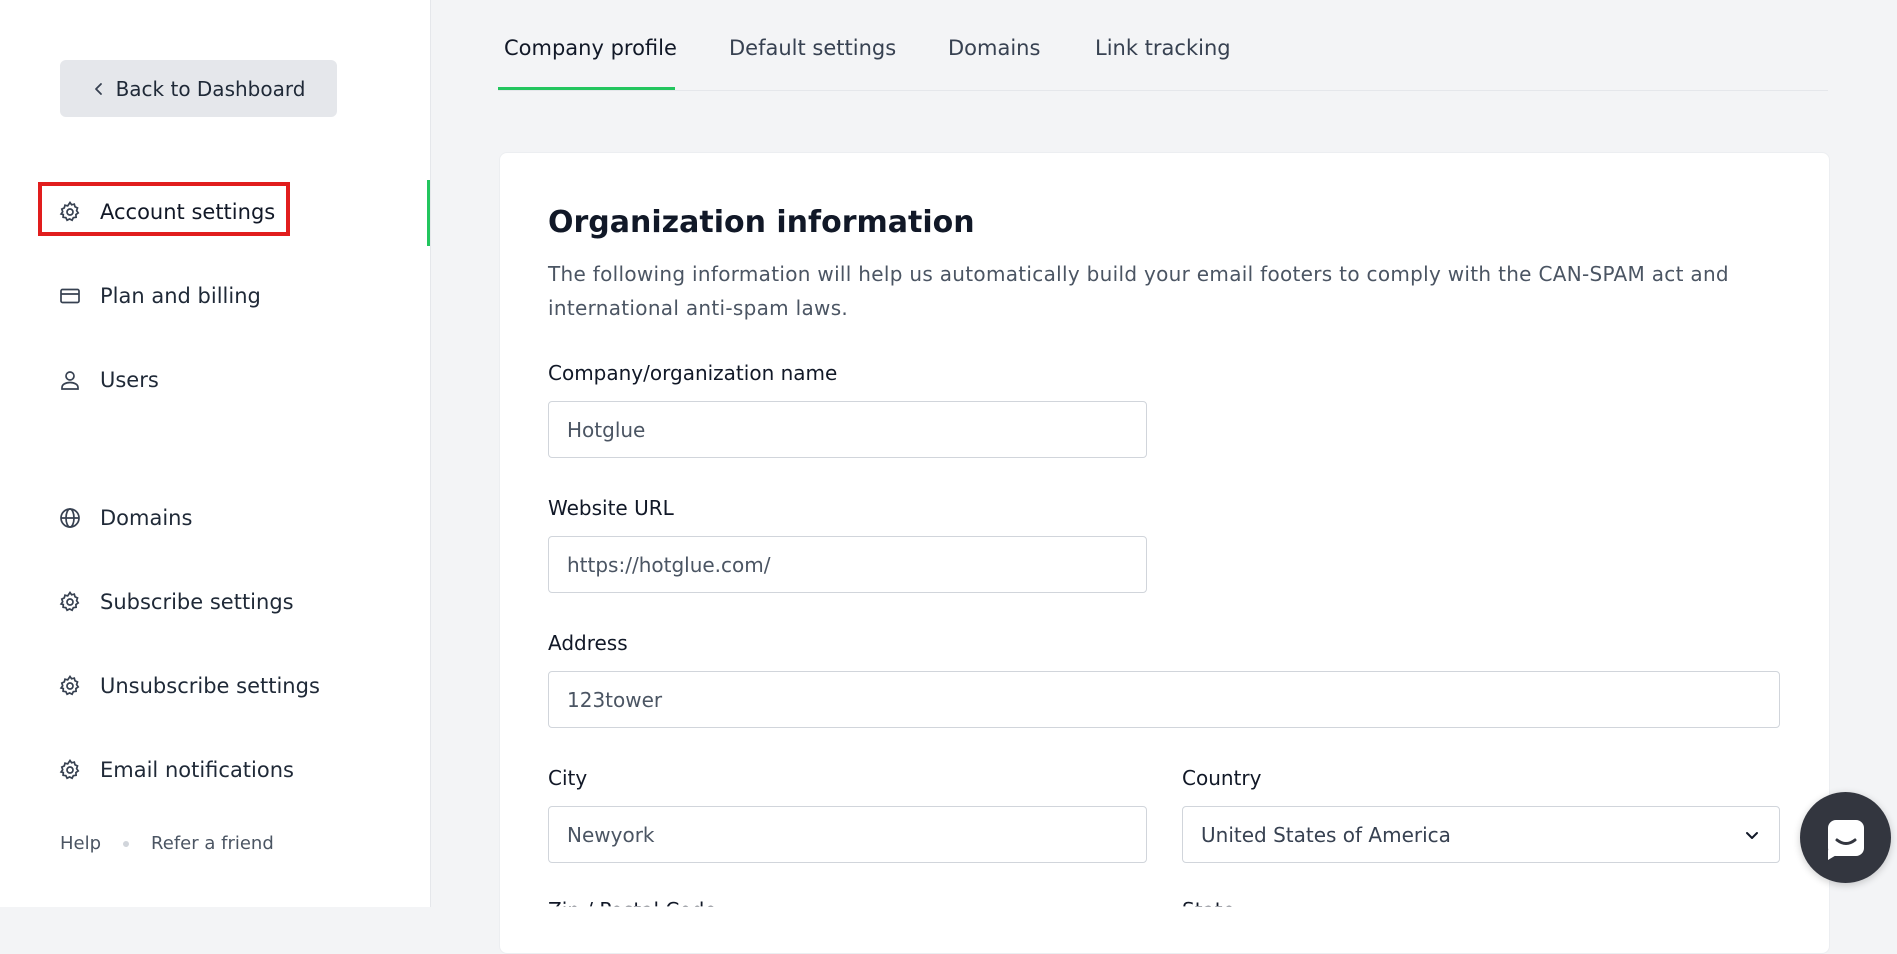  What do you see at coordinates (1208, 910) in the screenshot?
I see `state-label: State` at bounding box center [1208, 910].